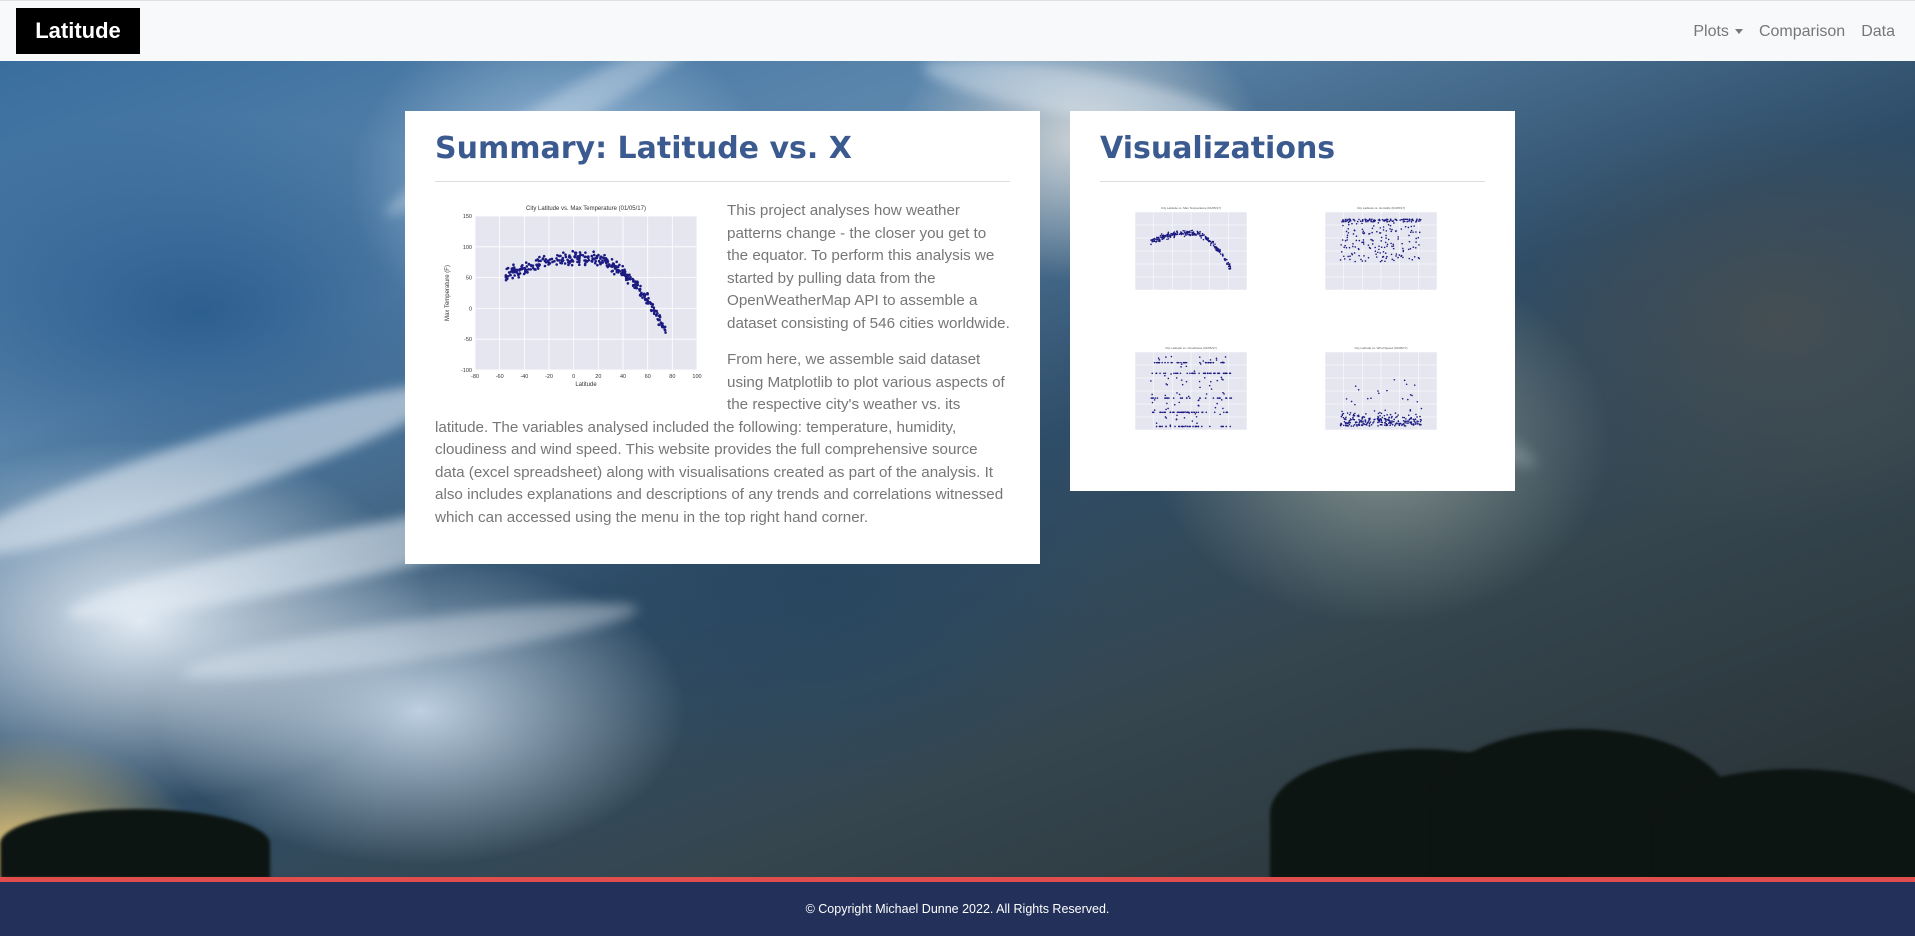  What do you see at coordinates (957, 30) in the screenshot?
I see `navbar: Latitude Plots Comparison Data` at bounding box center [957, 30].